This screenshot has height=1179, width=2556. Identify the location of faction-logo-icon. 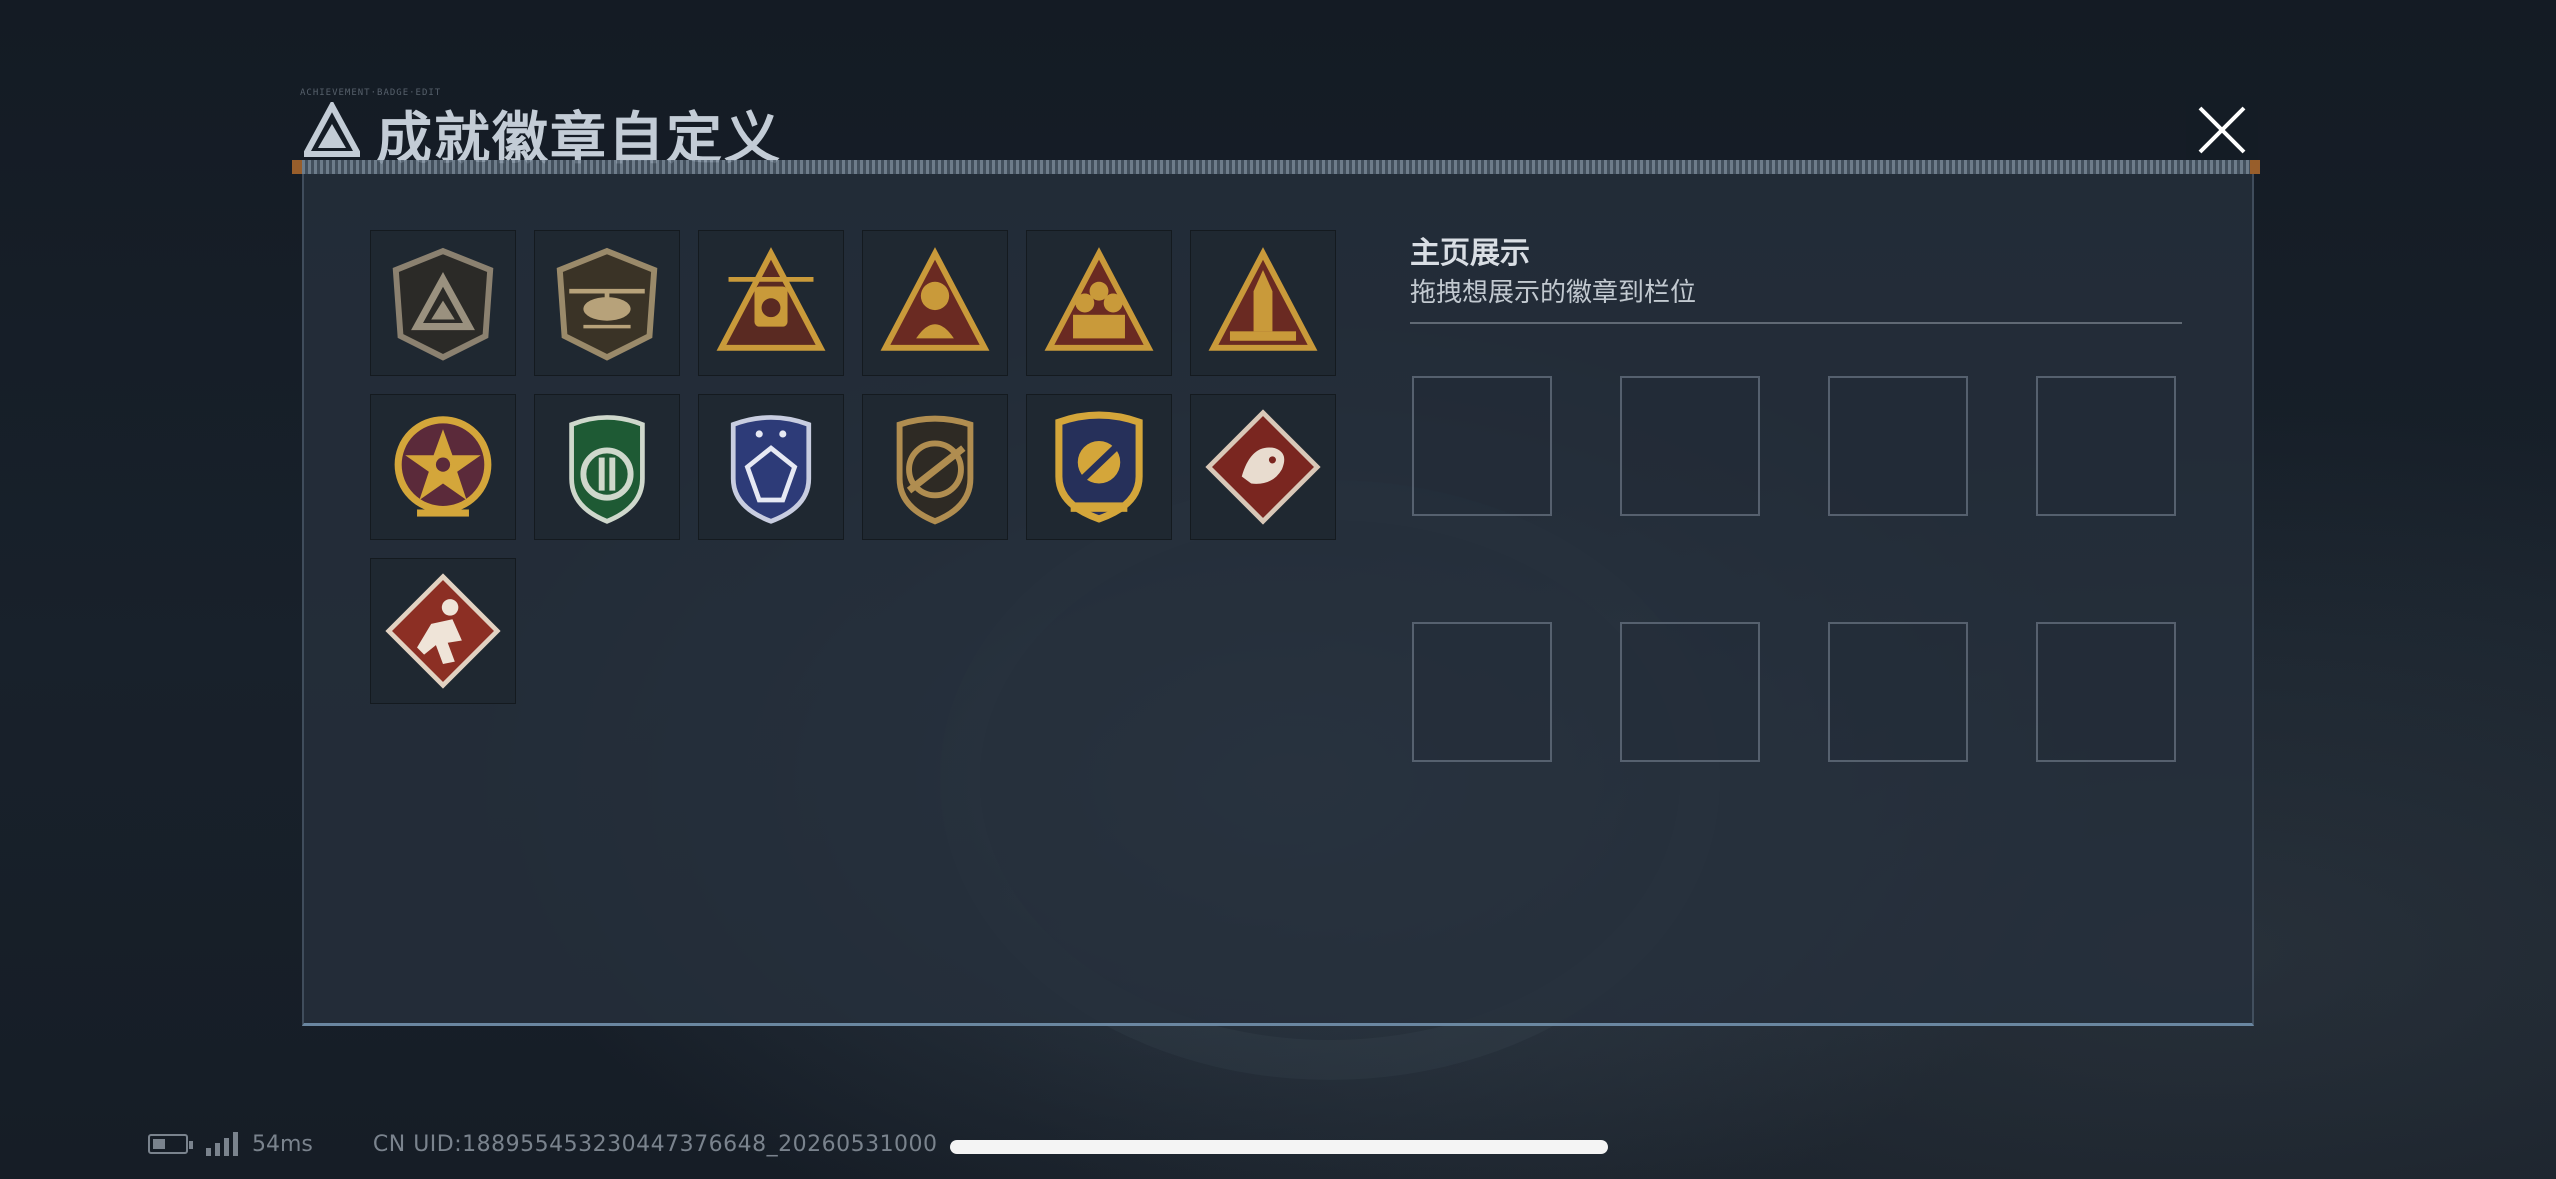
(332, 129).